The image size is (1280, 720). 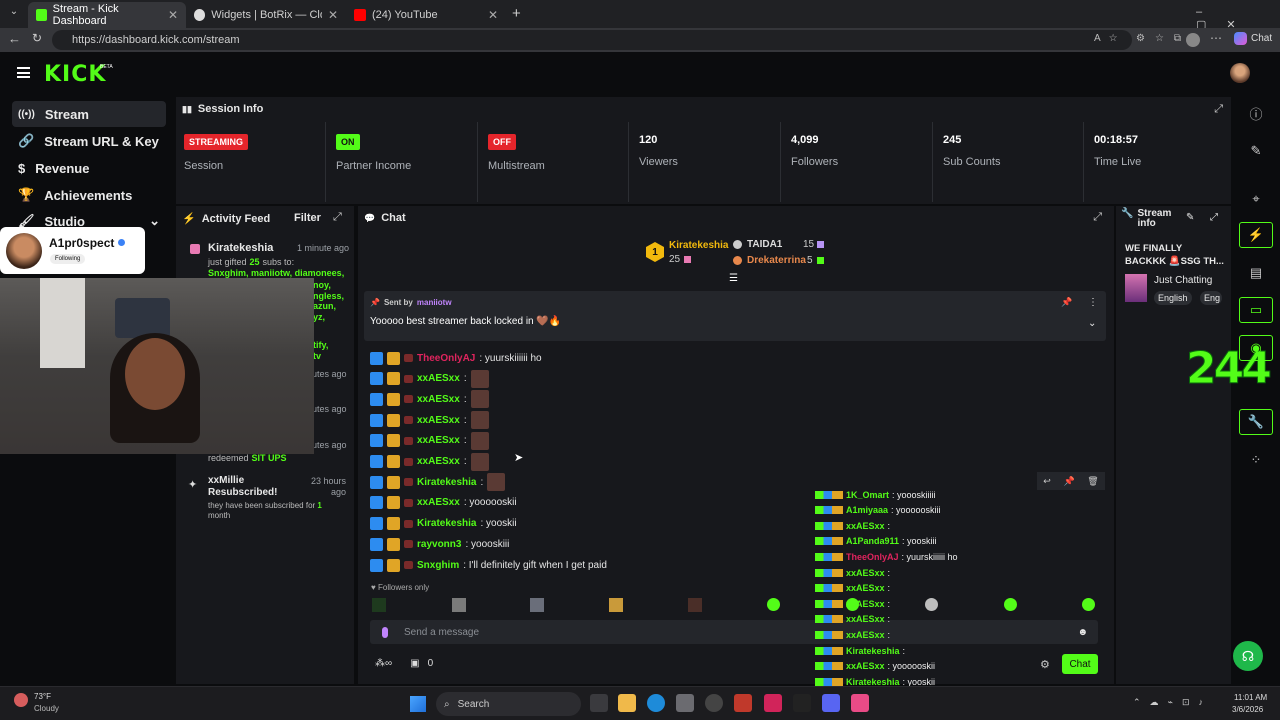 I want to click on clock-date: 3/6/2026, so click(x=1247, y=709).